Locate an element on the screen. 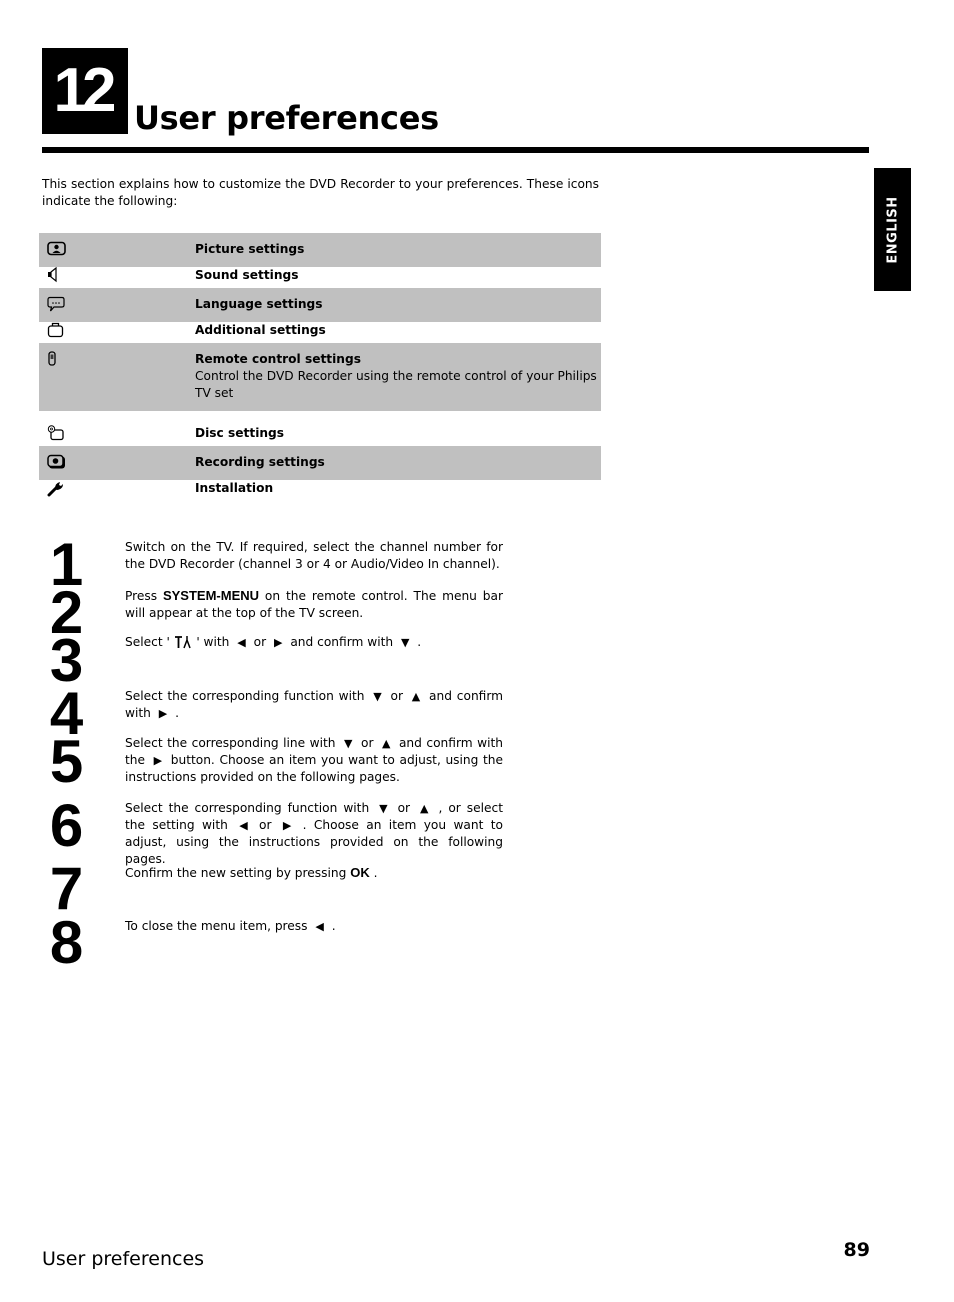 The image size is (954, 1302). legend-label: Language settings is located at coordinates (259, 304).